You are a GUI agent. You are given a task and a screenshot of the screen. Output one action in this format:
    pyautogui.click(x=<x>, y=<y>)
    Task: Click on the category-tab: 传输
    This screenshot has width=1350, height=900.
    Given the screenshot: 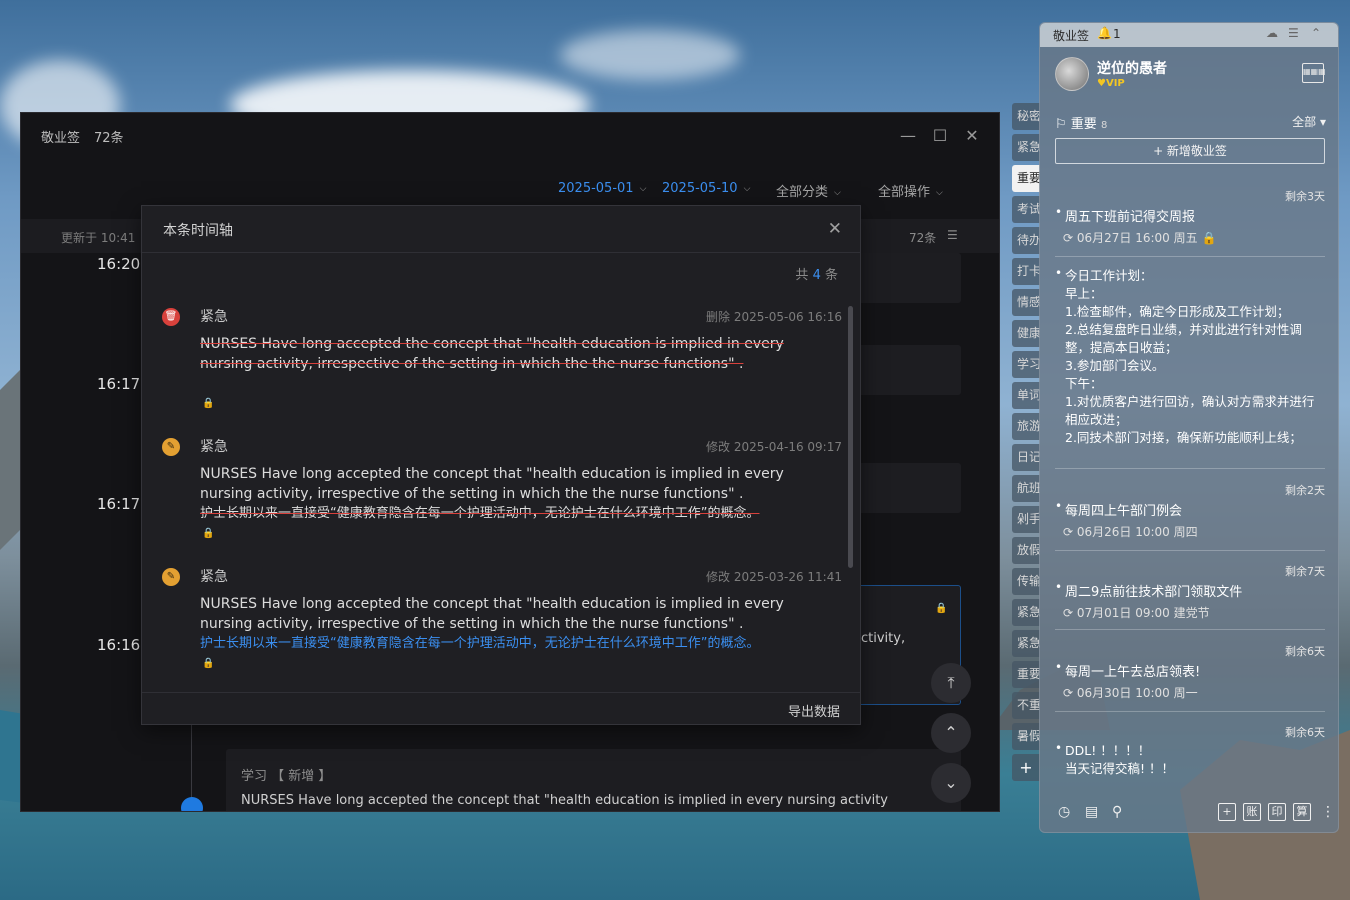 What is the action you would take?
    pyautogui.click(x=1026, y=581)
    